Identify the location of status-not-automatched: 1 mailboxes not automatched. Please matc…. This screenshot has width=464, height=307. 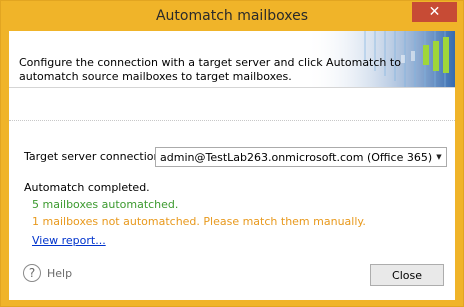
(199, 221).